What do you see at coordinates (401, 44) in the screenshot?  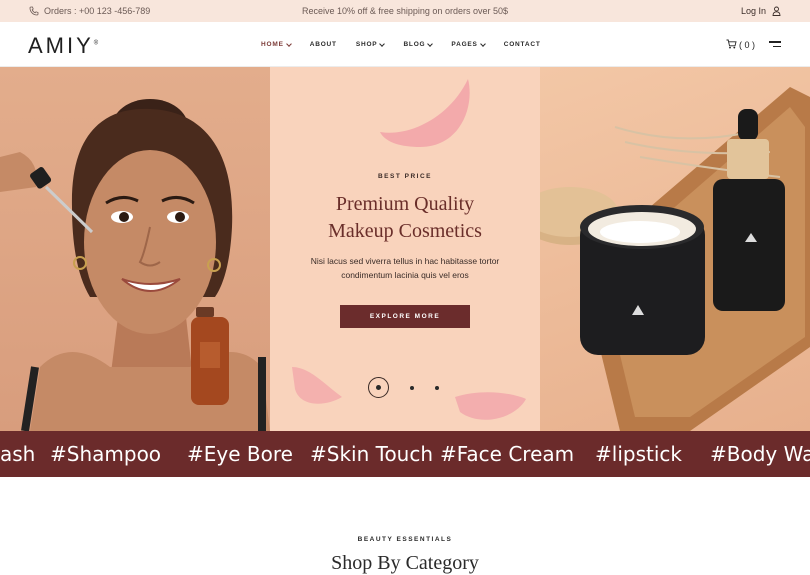 I see `main-nav: HOME ABOUT SHOP BLOG PAGES CONTACT` at bounding box center [401, 44].